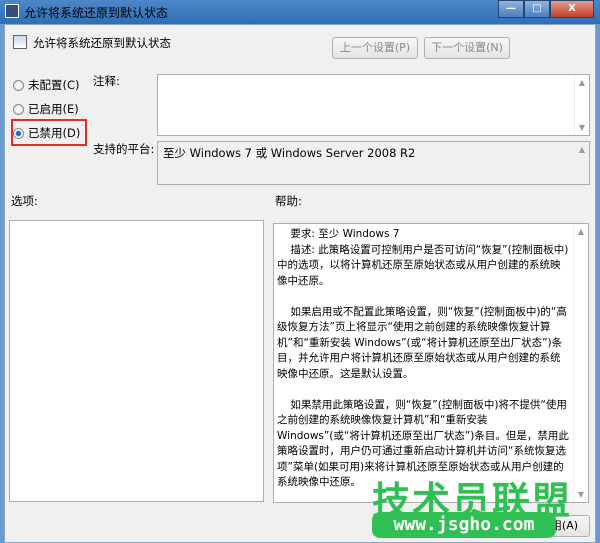 This screenshot has height=543, width=600. What do you see at coordinates (288, 201) in the screenshot?
I see `help-label: 帮助:` at bounding box center [288, 201].